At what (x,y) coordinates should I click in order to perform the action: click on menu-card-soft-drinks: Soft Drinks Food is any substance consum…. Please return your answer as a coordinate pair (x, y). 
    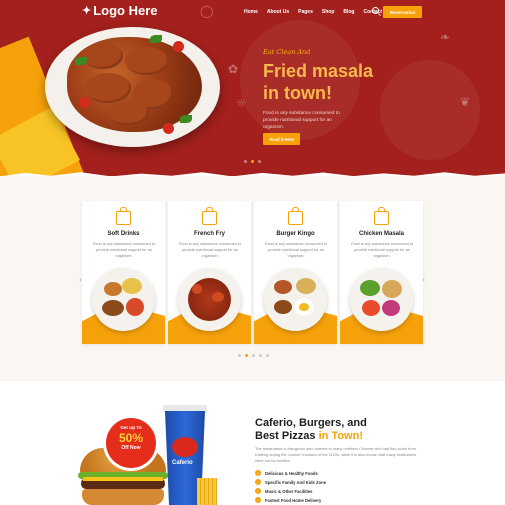
    Looking at the image, I should click on (123, 272).